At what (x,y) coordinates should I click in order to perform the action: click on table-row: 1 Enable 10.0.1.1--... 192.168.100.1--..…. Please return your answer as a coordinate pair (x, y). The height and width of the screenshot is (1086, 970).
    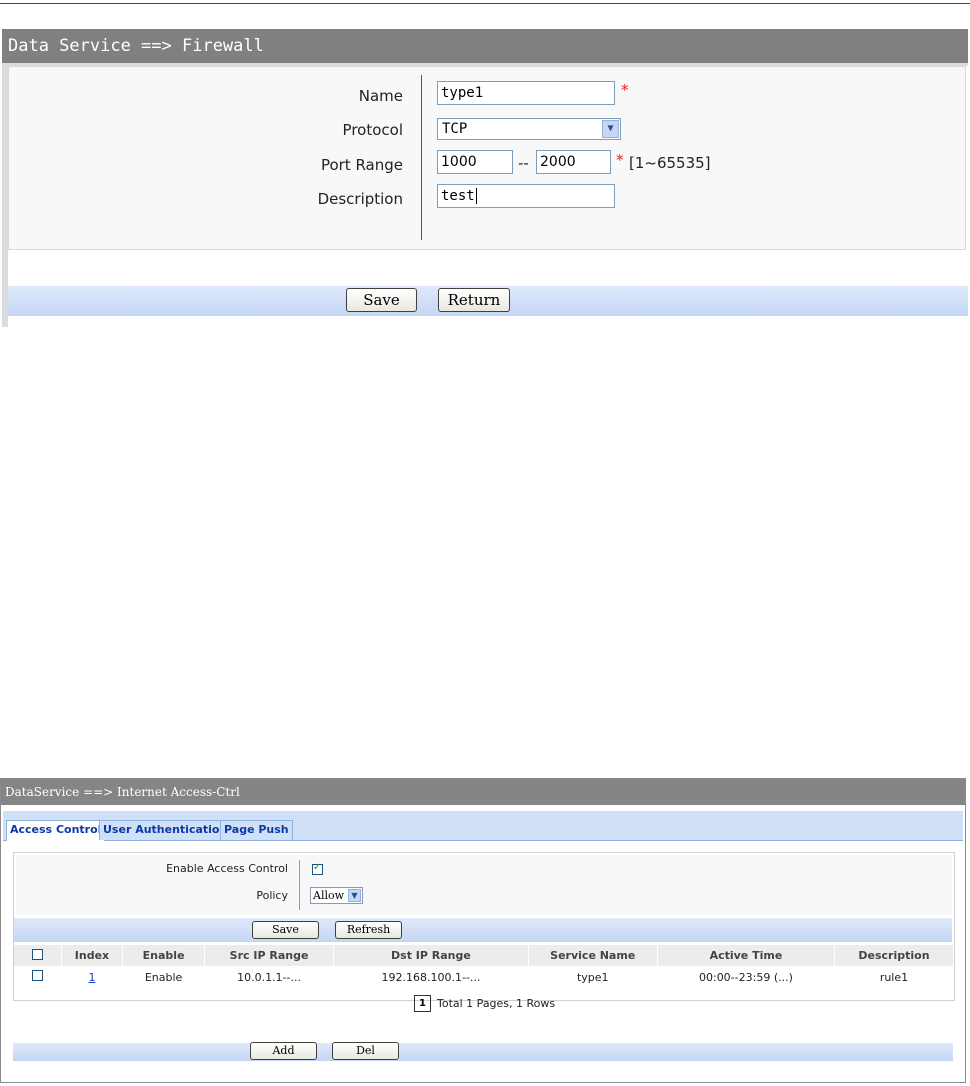
    Looking at the image, I should click on (484, 977).